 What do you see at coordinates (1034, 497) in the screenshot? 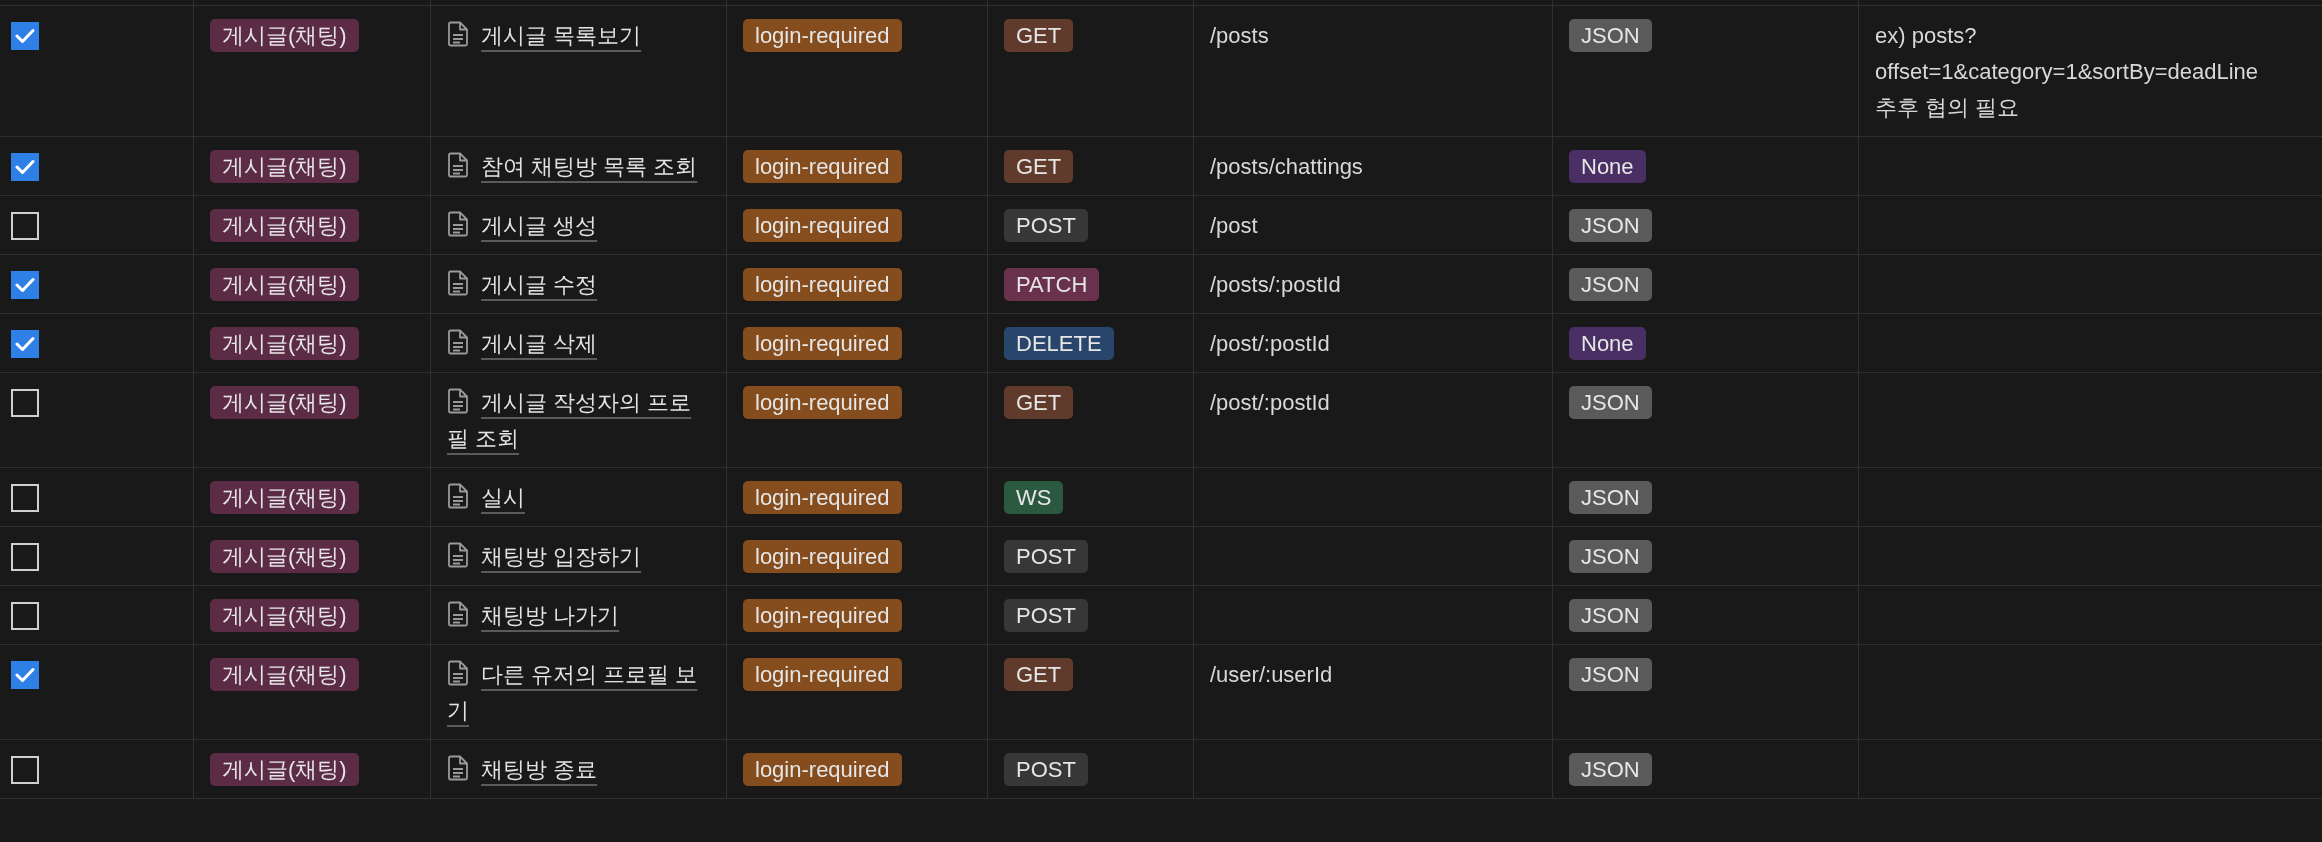
I see `method-tag: WS` at bounding box center [1034, 497].